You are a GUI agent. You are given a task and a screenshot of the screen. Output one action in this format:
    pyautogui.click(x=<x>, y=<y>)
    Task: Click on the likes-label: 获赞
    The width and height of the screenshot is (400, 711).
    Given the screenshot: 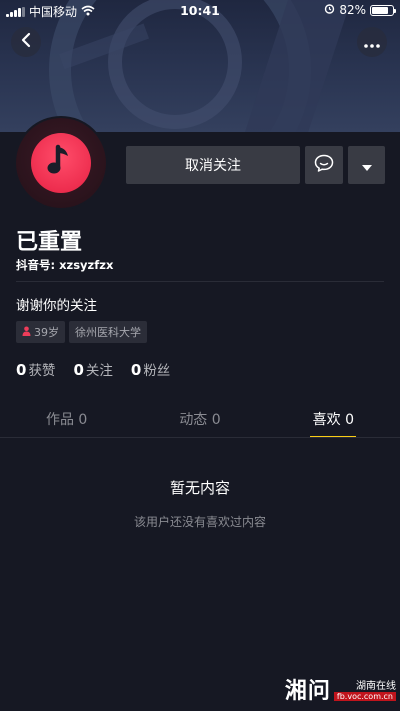 What is the action you would take?
    pyautogui.click(x=42, y=371)
    